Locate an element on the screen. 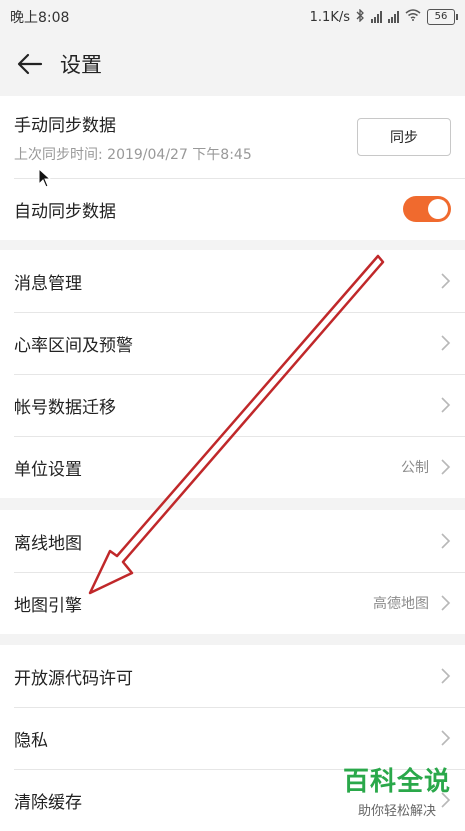 This screenshot has height=831, width=465. settings-row-value: 高德地图 is located at coordinates (401, 604).